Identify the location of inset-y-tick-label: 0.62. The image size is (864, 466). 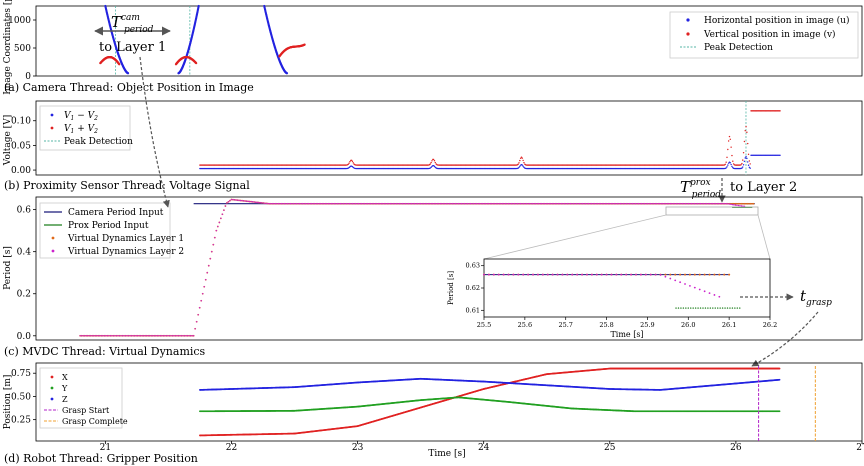
(473, 288).